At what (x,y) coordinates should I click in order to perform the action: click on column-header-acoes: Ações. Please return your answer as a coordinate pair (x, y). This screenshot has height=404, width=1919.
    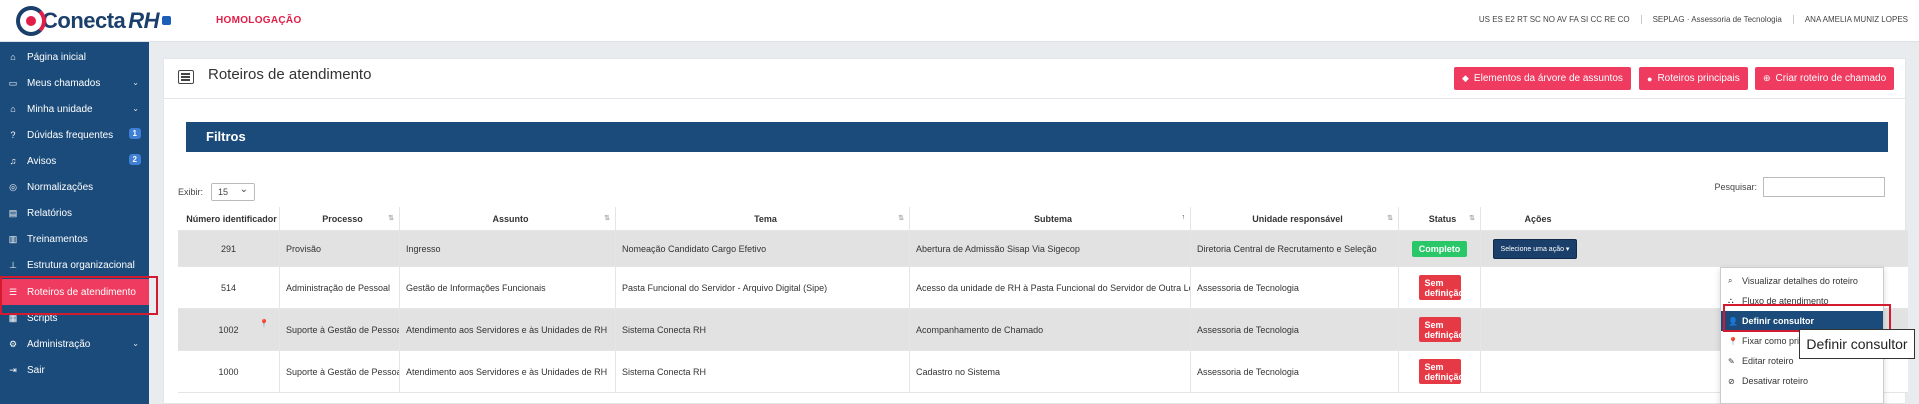
    Looking at the image, I should click on (1538, 218).